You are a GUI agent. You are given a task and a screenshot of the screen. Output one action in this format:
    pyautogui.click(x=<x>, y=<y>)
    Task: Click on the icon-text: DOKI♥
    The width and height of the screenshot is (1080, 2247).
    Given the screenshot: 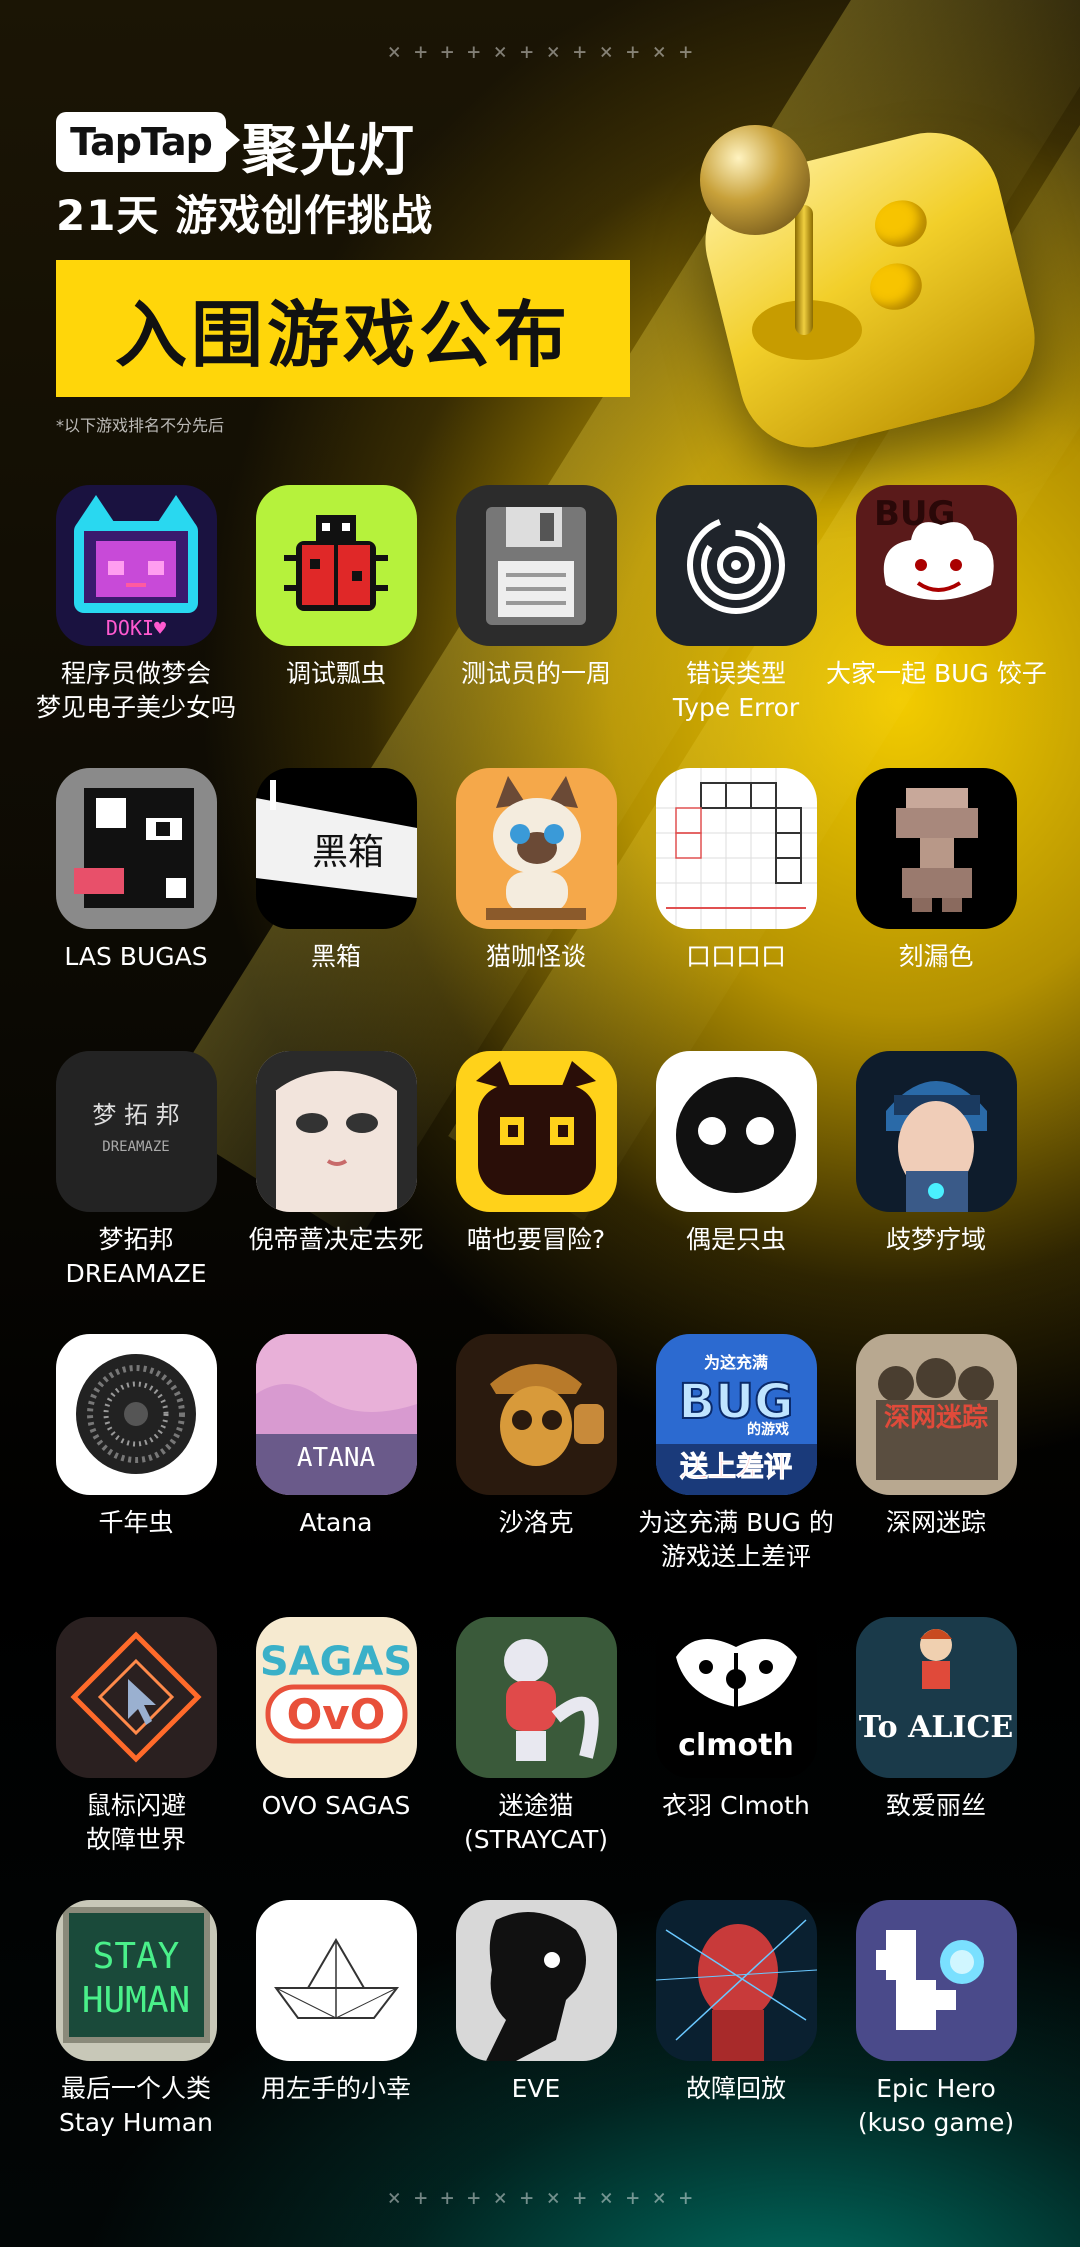 What is the action you would take?
    pyautogui.click(x=136, y=628)
    